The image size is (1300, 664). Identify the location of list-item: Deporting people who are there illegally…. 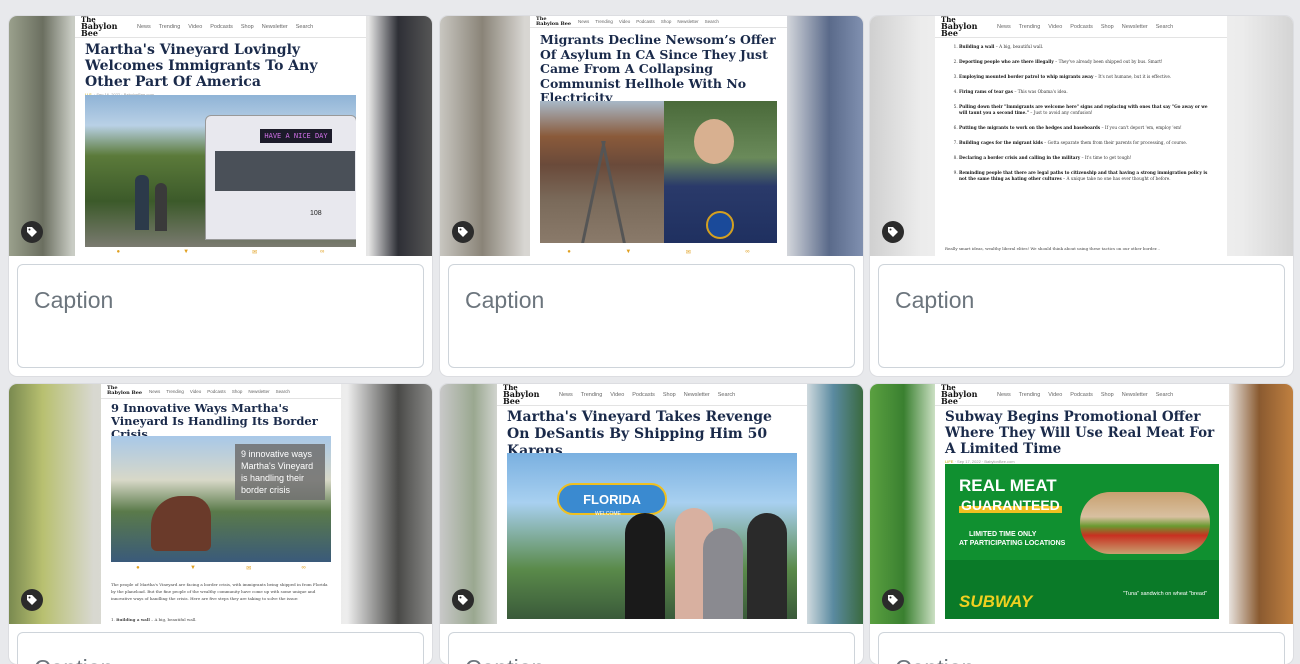
(1086, 62).